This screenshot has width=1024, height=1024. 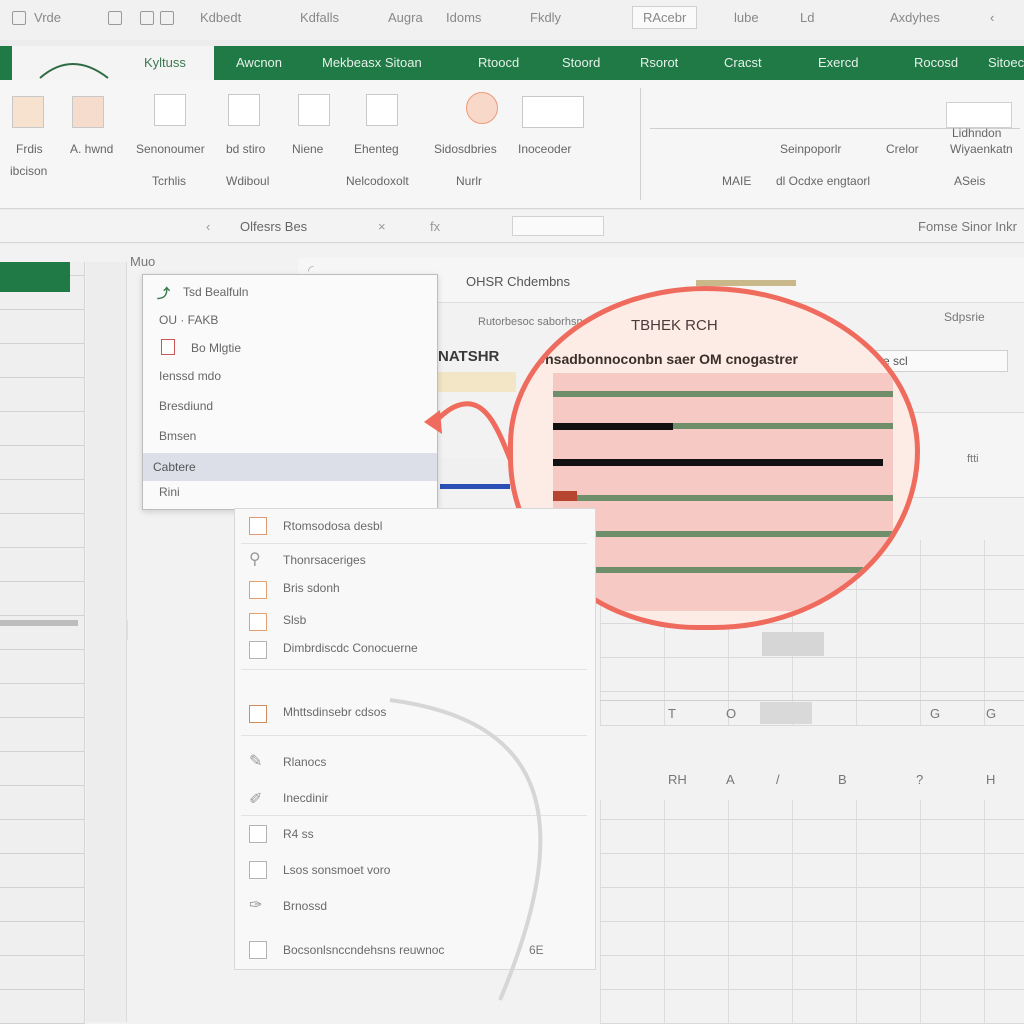 I want to click on panel-item: Inecdinir, so click(x=305, y=798).